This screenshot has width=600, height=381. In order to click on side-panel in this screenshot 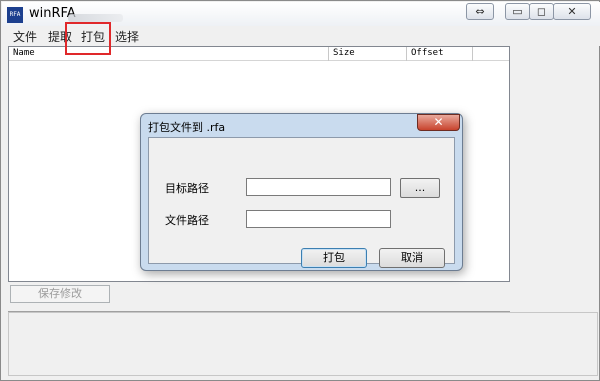, I will do `click(555, 164)`.